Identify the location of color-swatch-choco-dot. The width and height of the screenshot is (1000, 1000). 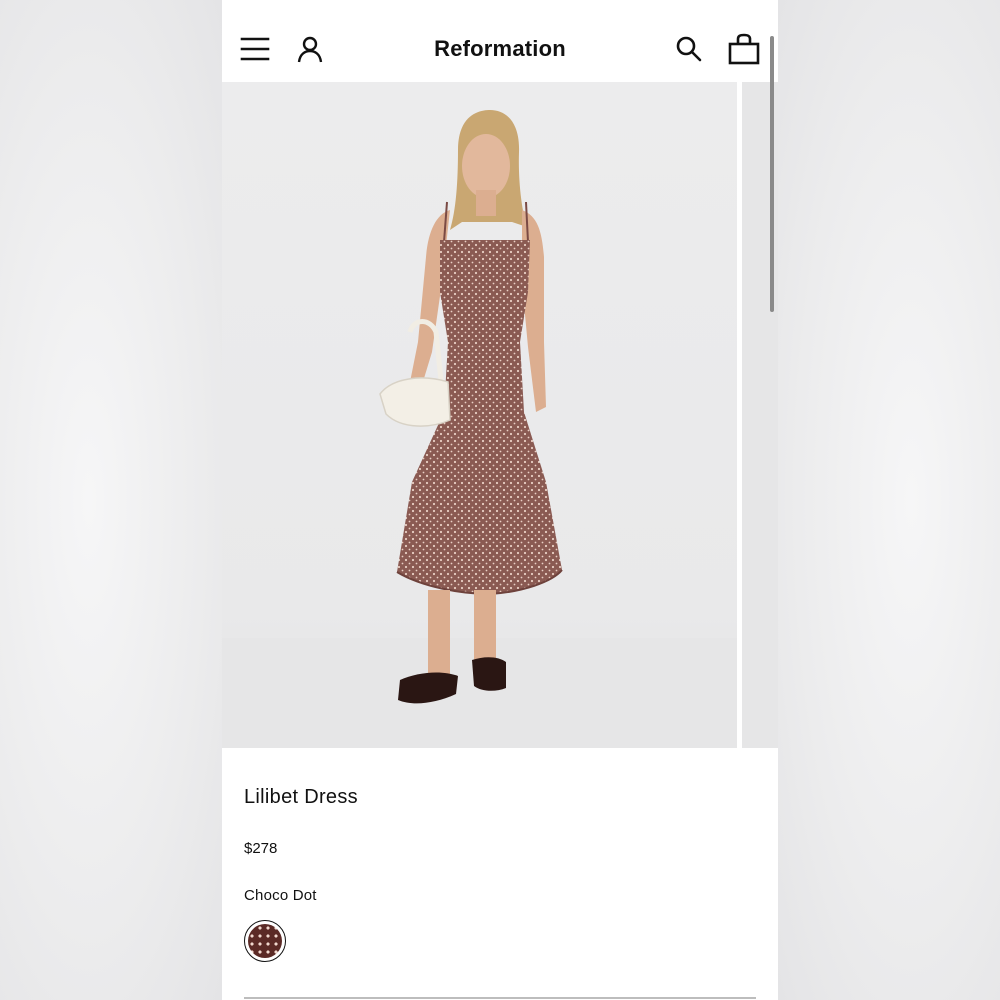
(265, 941).